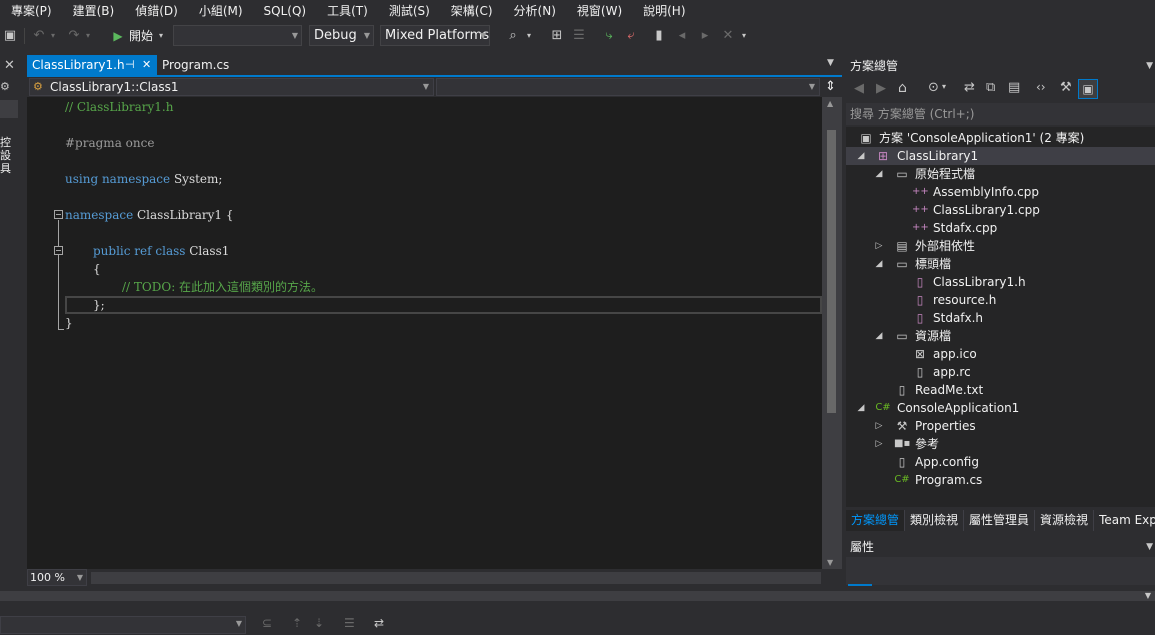  I want to click on tree-item-solution: ▣ 方案 'ConsoleApplication1' (2 專案), so click(1000, 138).